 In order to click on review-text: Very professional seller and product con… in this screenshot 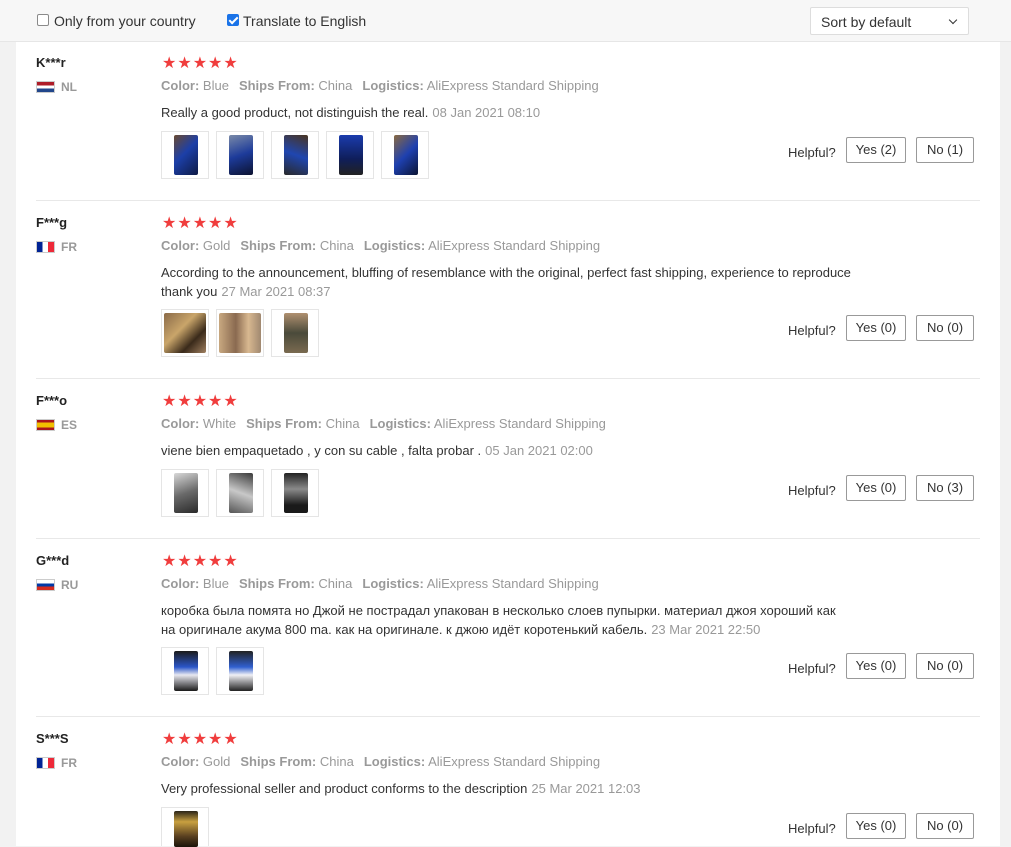, I will do `click(401, 788)`.